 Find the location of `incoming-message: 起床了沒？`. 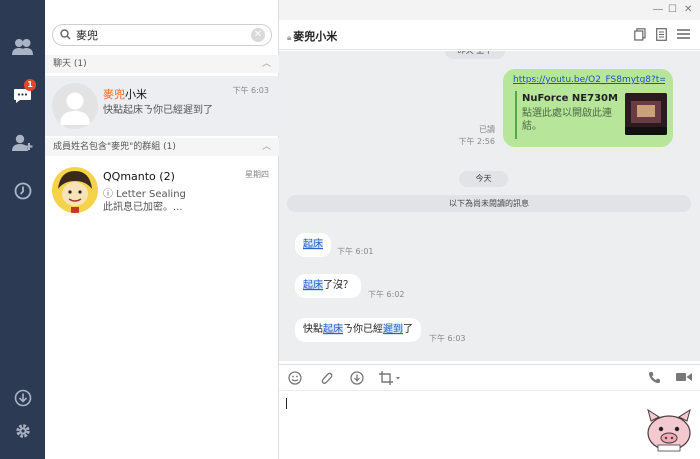

incoming-message: 起床了沒？ is located at coordinates (328, 286).